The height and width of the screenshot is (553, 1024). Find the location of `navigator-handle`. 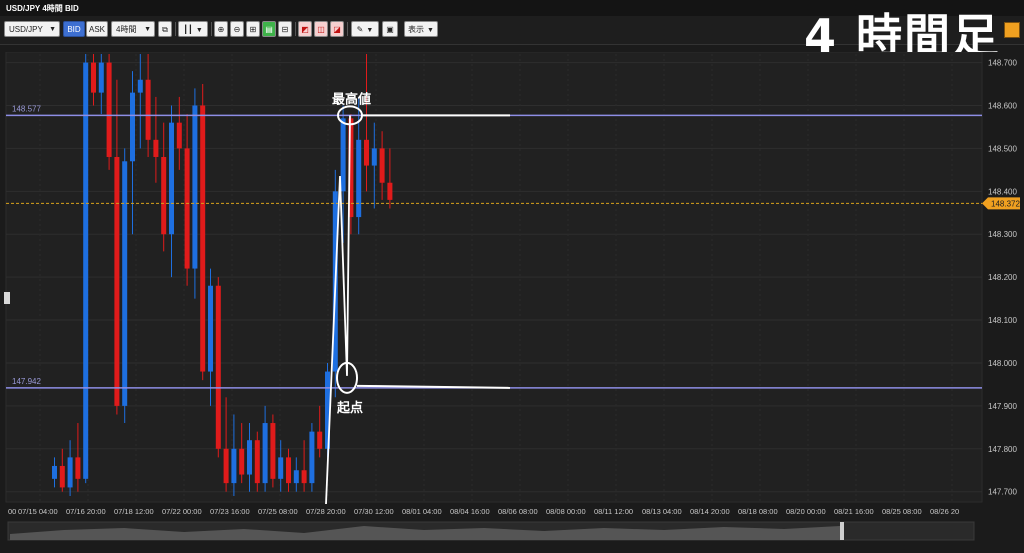

navigator-handle is located at coordinates (842, 531).